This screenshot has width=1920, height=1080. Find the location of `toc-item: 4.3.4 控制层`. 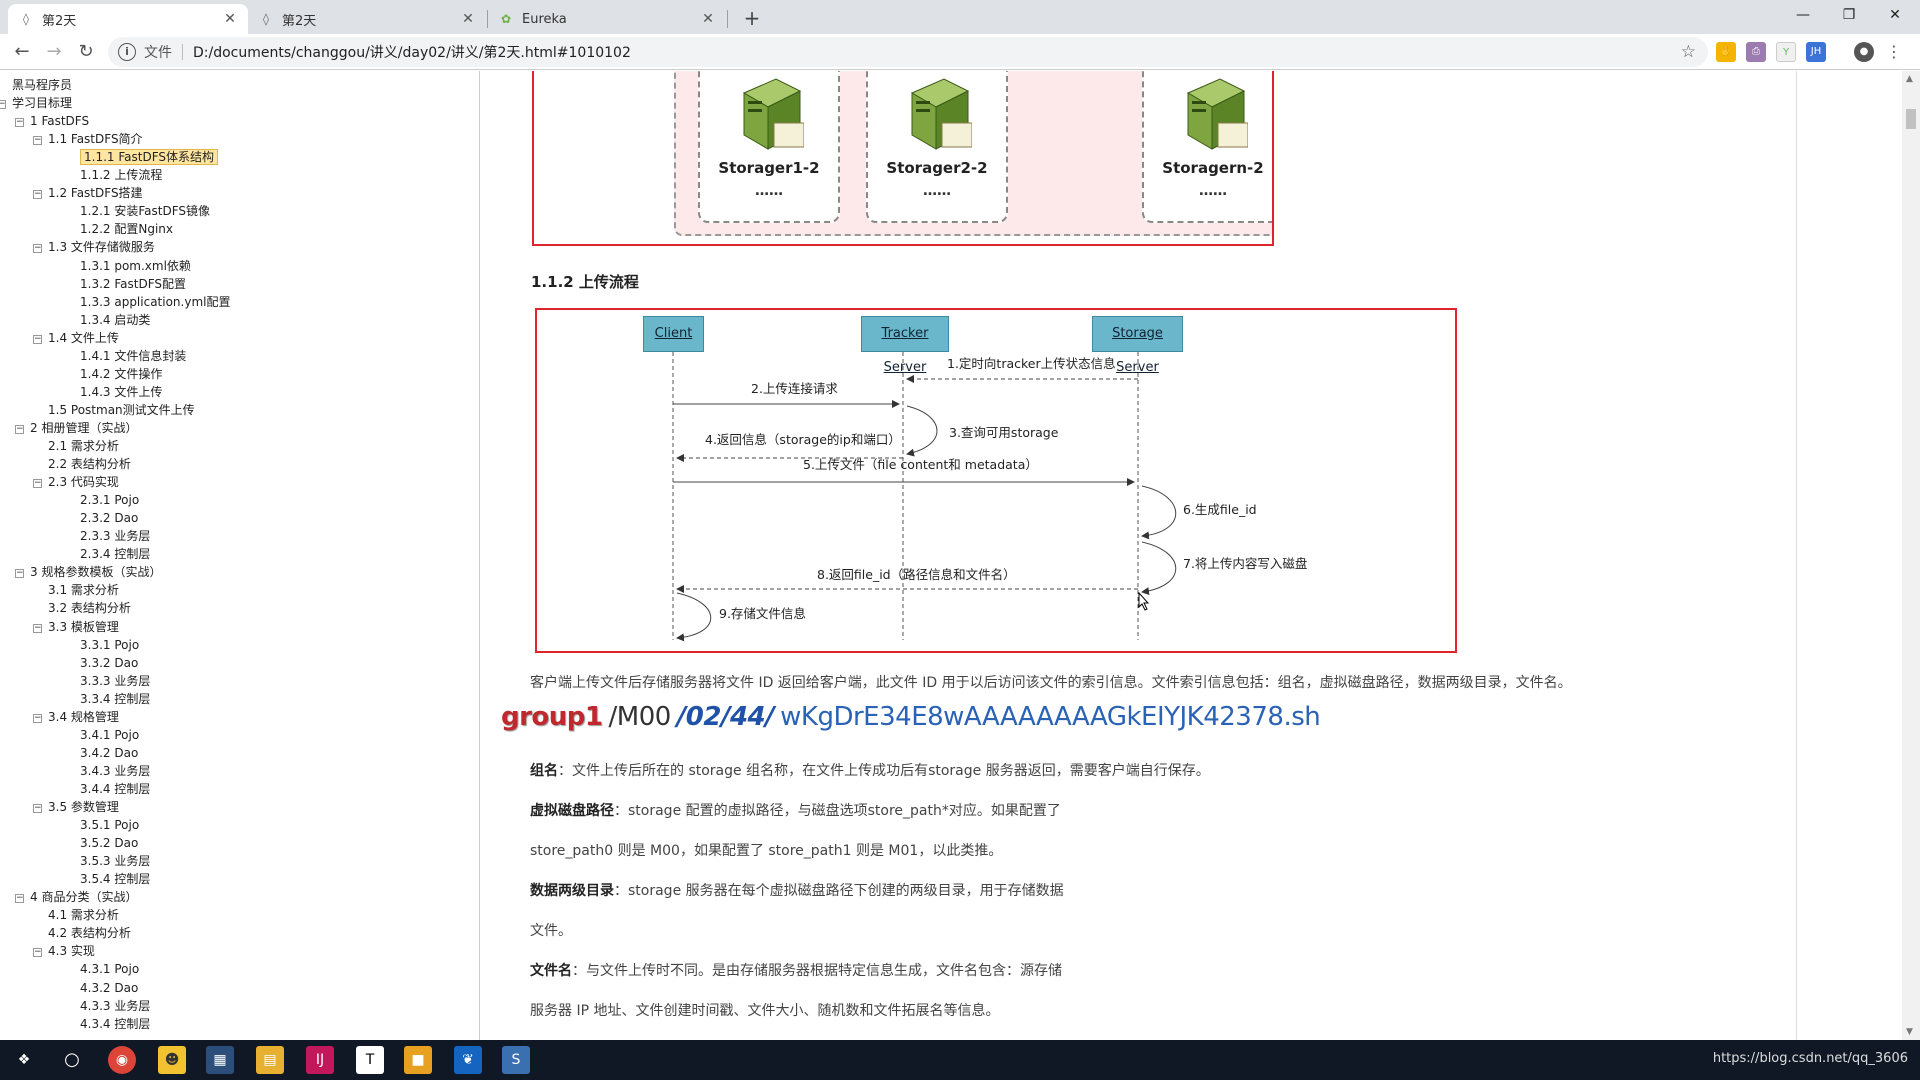

toc-item: 4.3.4 控制层 is located at coordinates (115, 1024).